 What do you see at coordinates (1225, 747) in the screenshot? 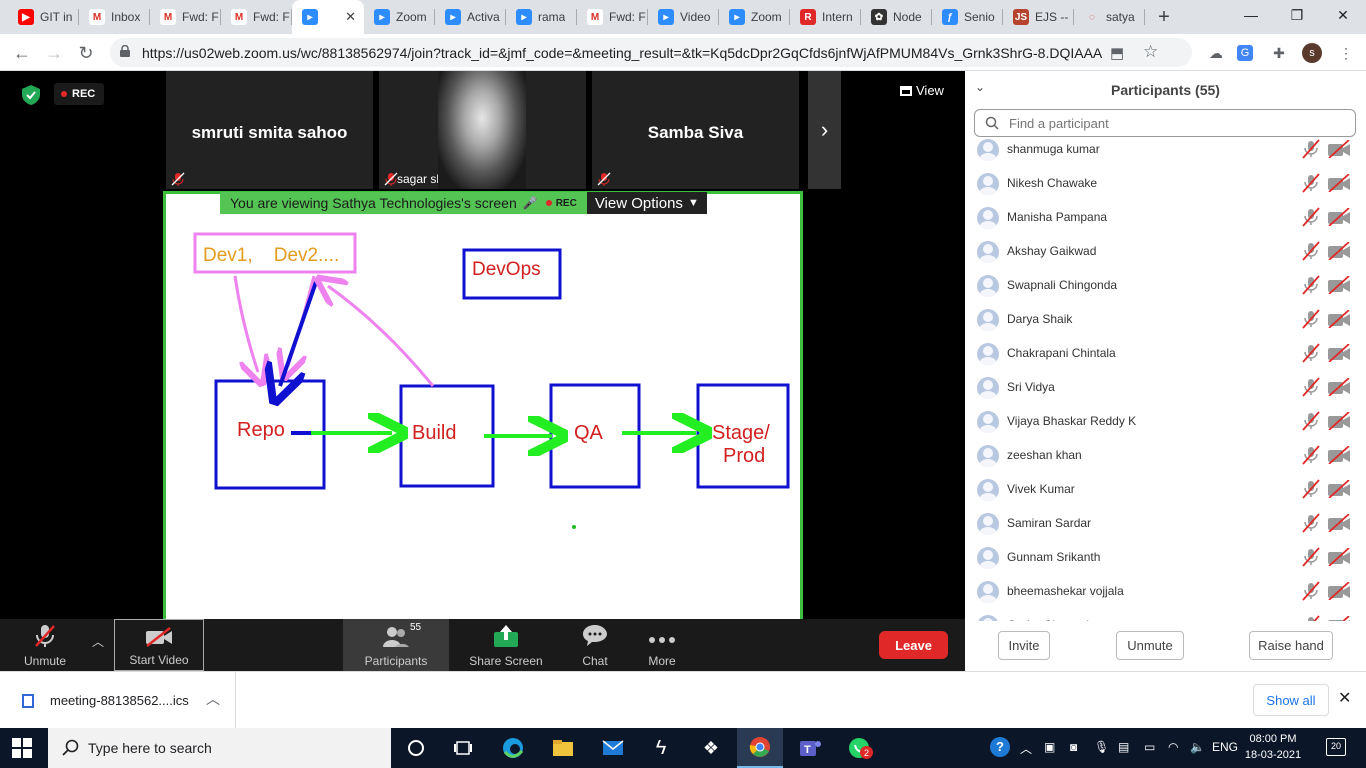
I see `language-indicator: ENG` at bounding box center [1225, 747].